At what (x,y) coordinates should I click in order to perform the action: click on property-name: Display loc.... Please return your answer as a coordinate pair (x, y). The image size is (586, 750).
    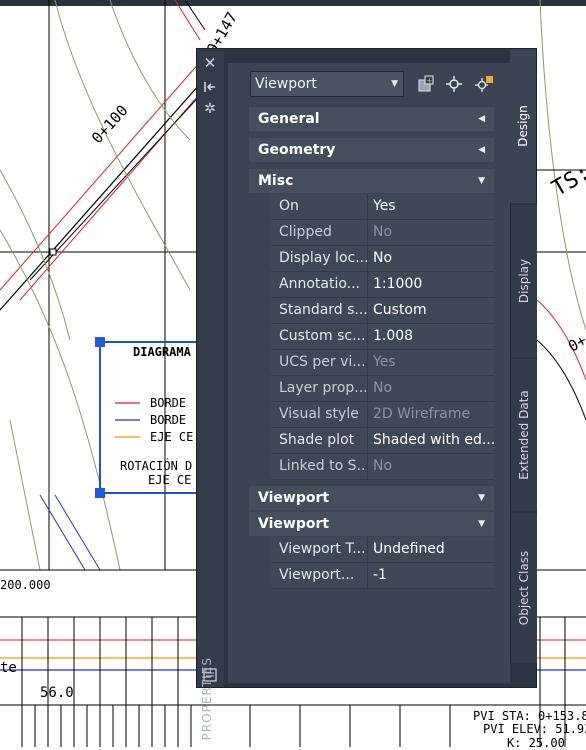
    Looking at the image, I should click on (319, 258).